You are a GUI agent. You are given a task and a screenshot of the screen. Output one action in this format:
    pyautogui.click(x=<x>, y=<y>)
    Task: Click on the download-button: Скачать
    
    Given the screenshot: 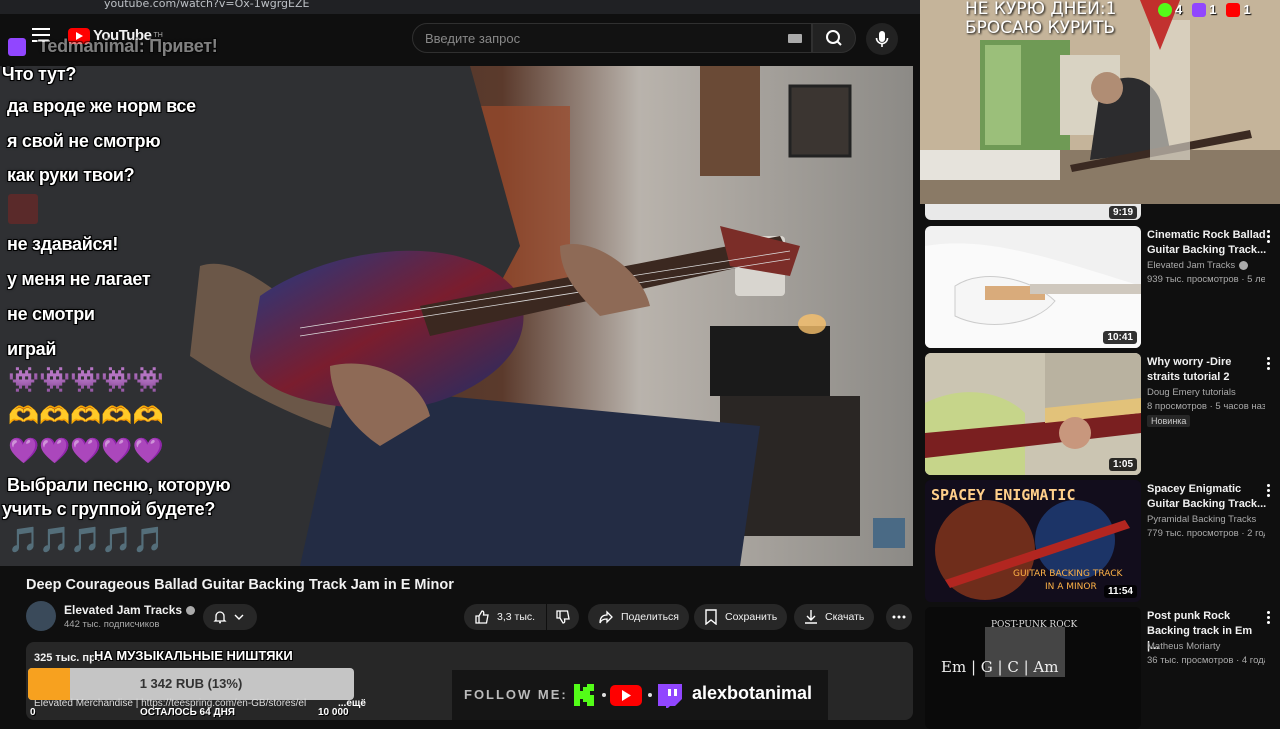 What is the action you would take?
    pyautogui.click(x=834, y=617)
    